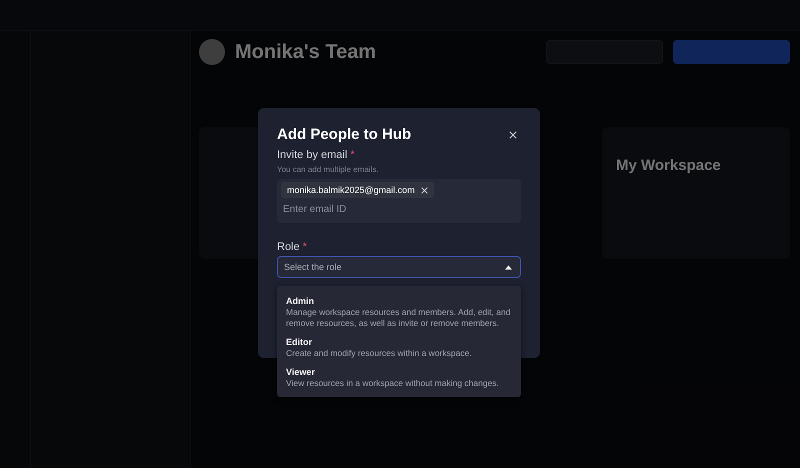 The image size is (800, 468). Describe the element at coordinates (312, 155) in the screenshot. I see `field-label: Invite by email` at that location.